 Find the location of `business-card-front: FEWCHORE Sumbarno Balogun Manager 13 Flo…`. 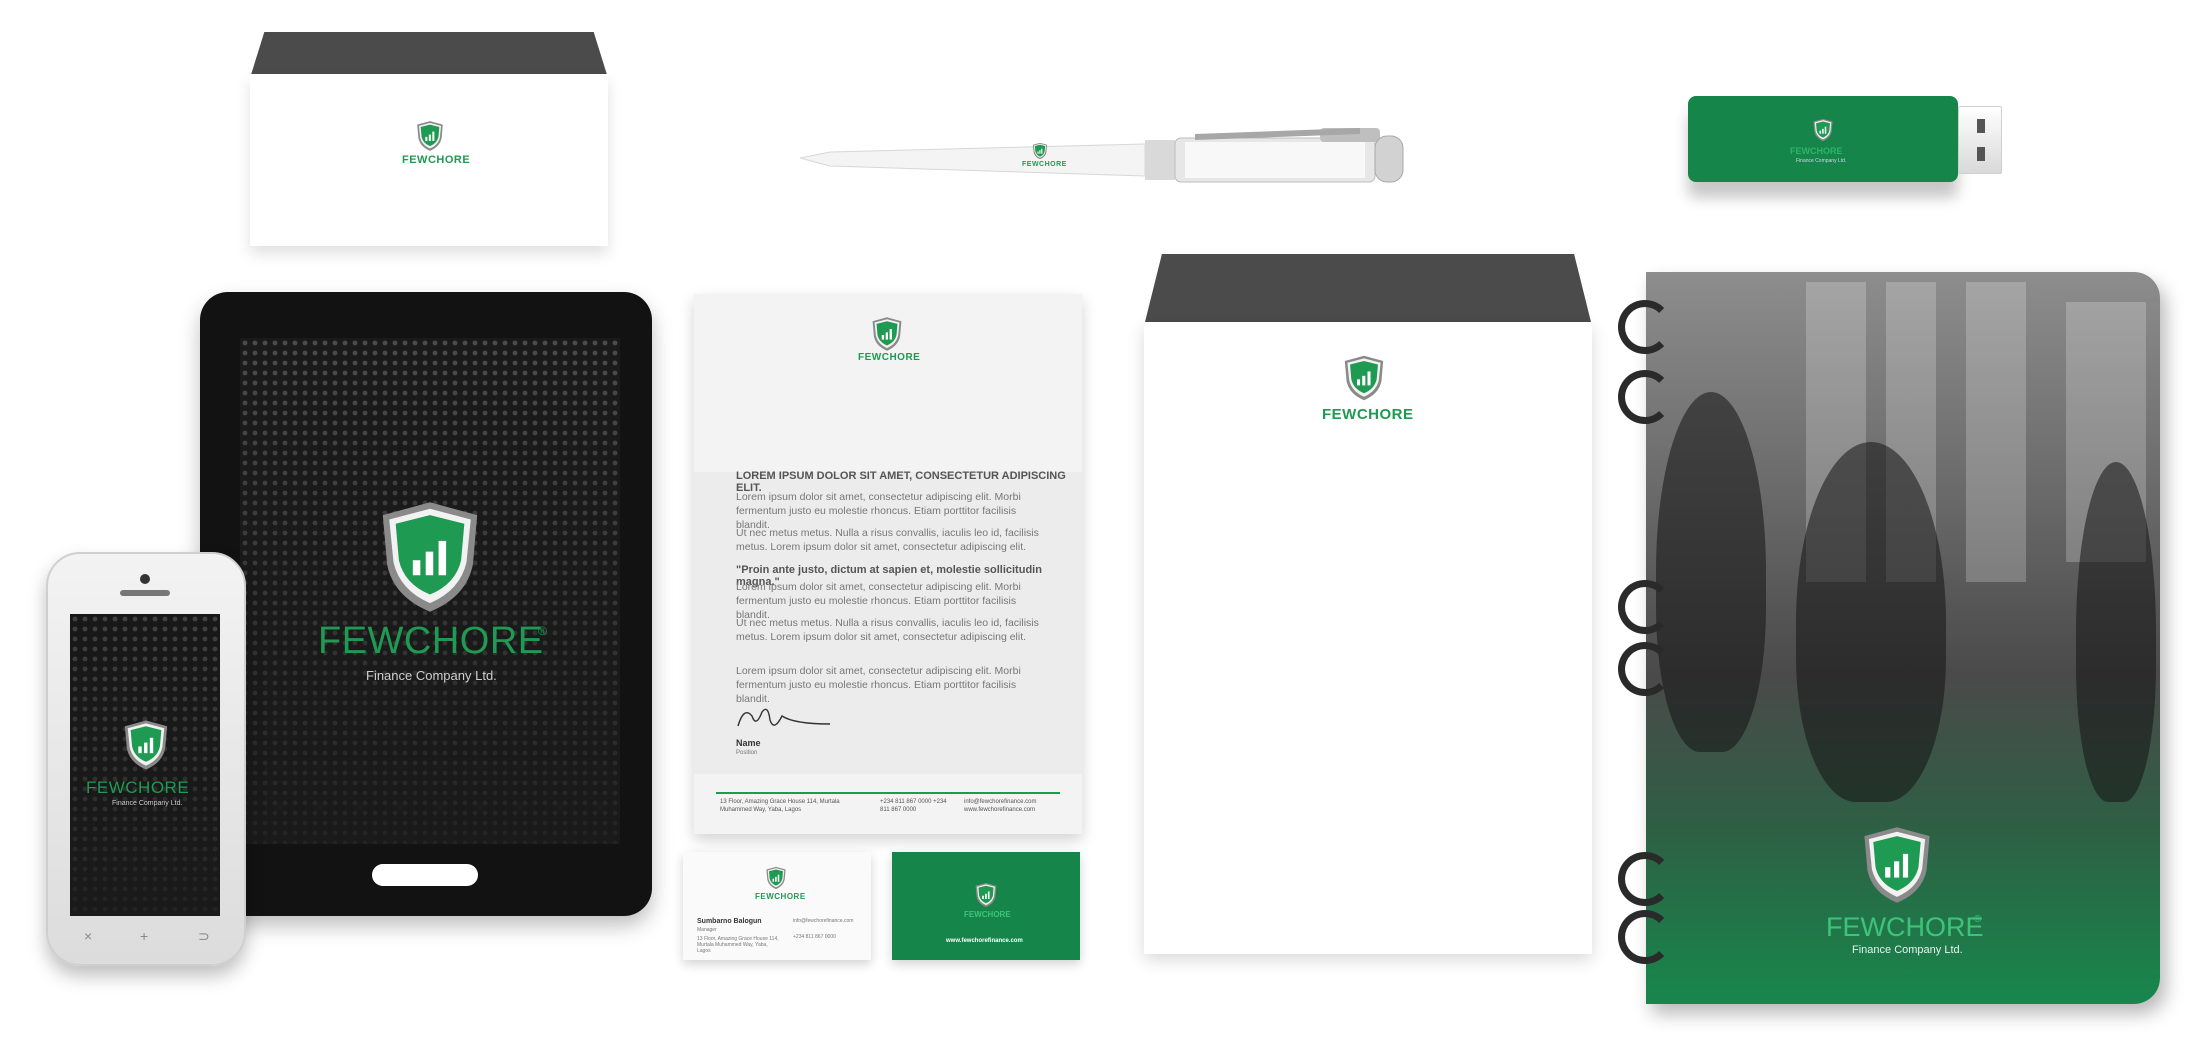

business-card-front: FEWCHORE Sumbarno Balogun Manager 13 Flo… is located at coordinates (777, 906).